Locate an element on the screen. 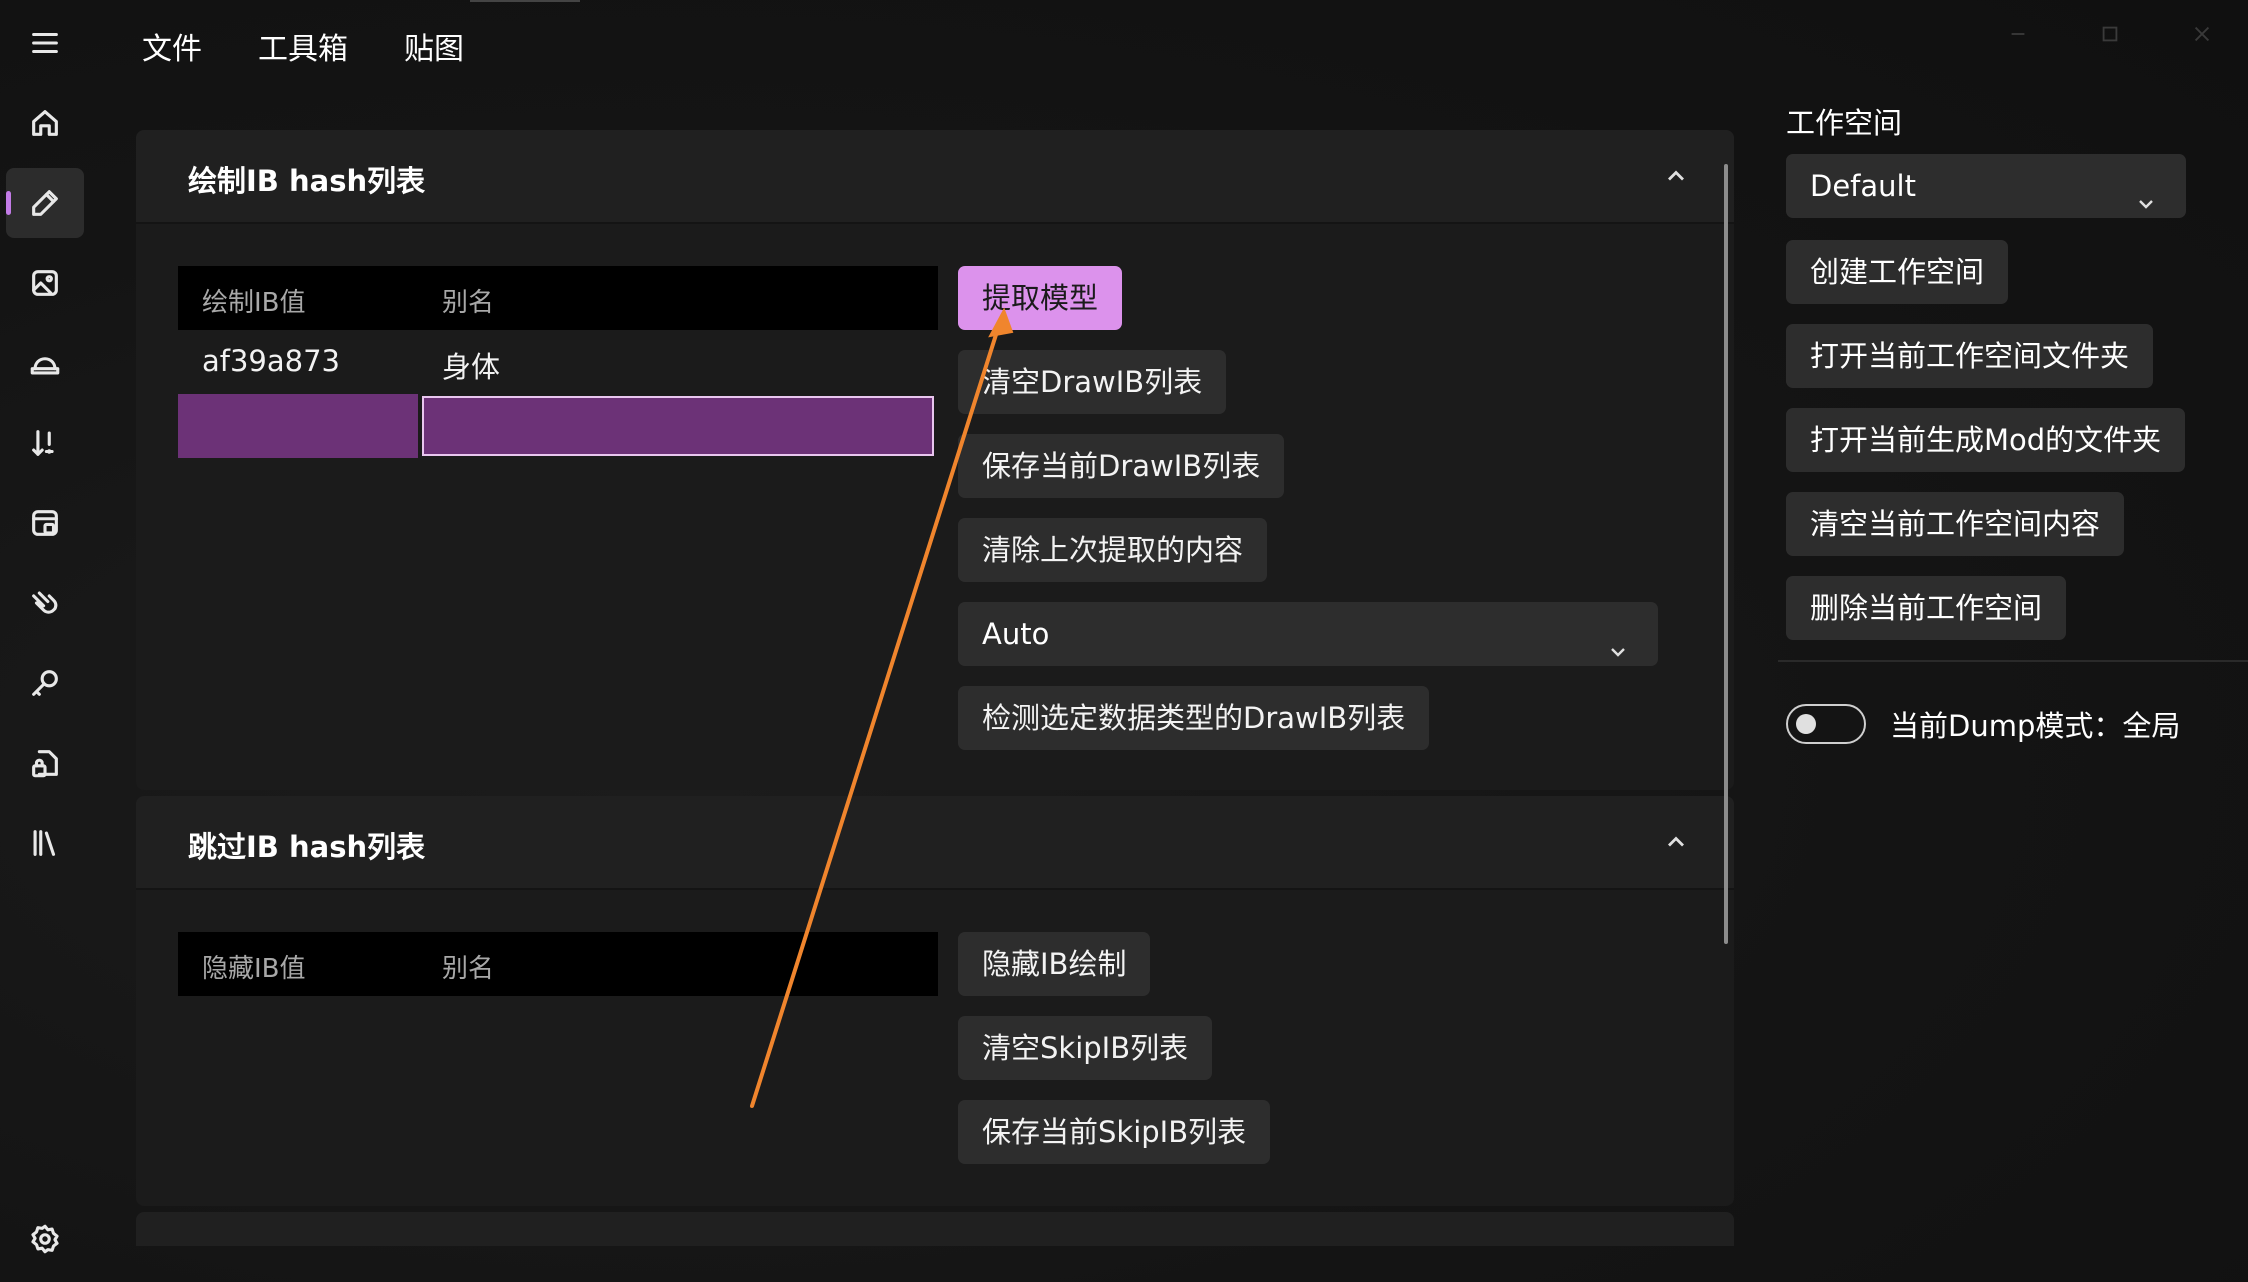 This screenshot has width=2248, height=1282. clear-skipib-button: 清空SkipIB列表 is located at coordinates (1085, 1048).